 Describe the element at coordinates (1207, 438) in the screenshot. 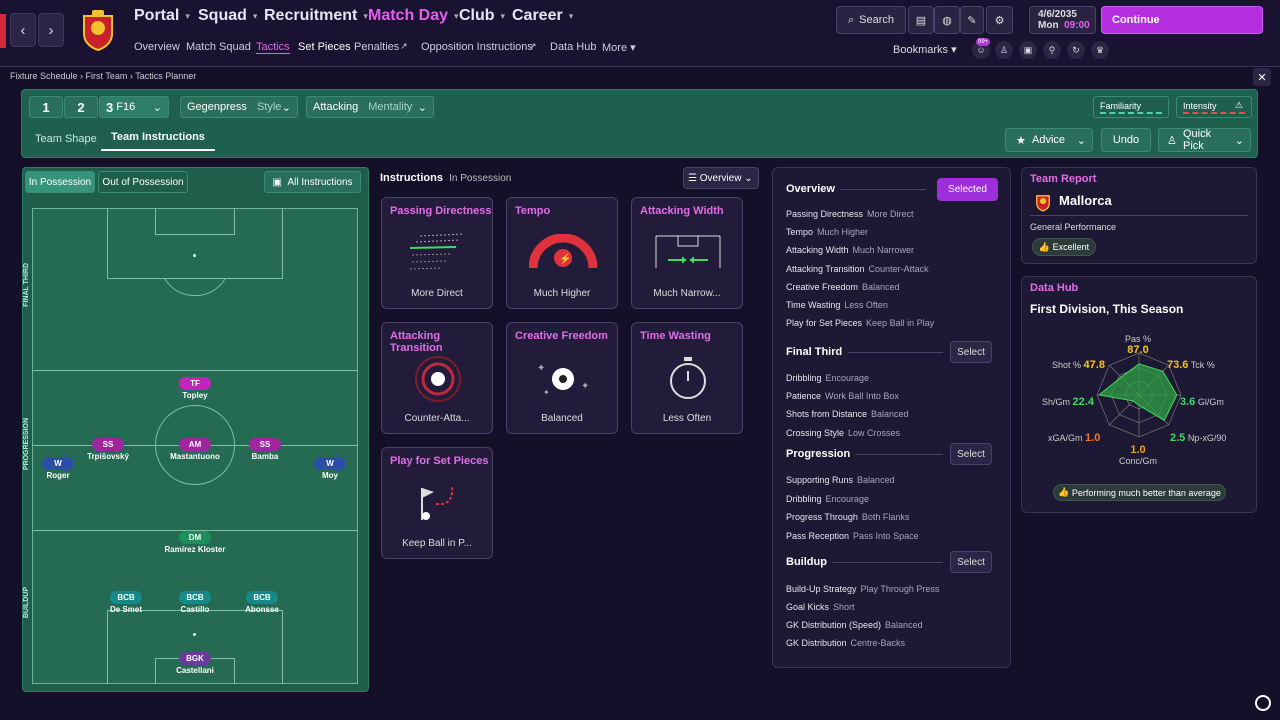

I see `stat-label: Np-xG/90` at that location.